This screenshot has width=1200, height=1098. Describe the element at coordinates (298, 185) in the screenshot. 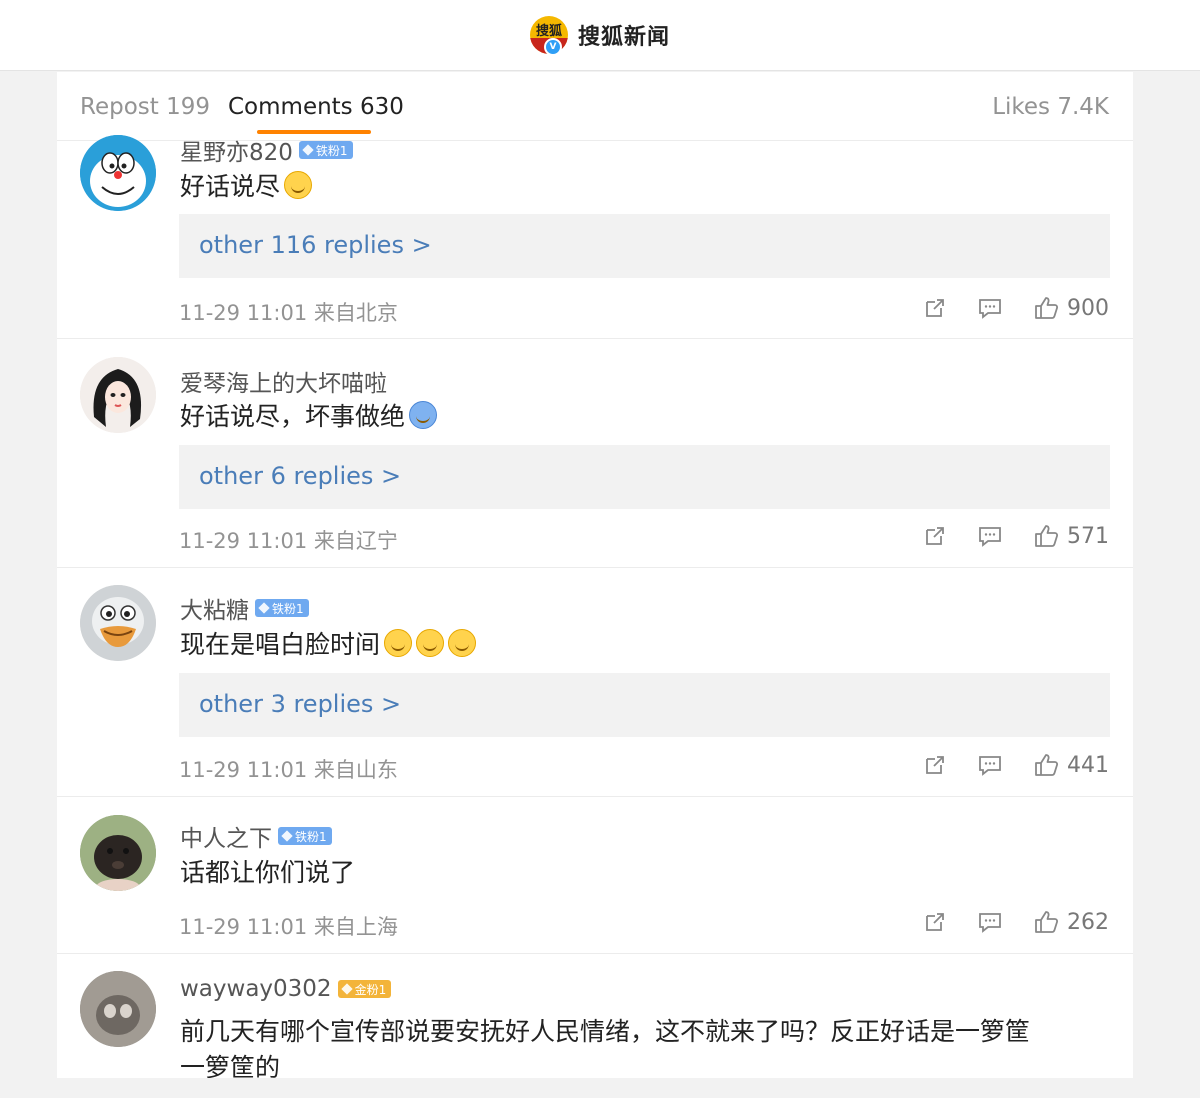

I see `grin-emoji-icon` at that location.